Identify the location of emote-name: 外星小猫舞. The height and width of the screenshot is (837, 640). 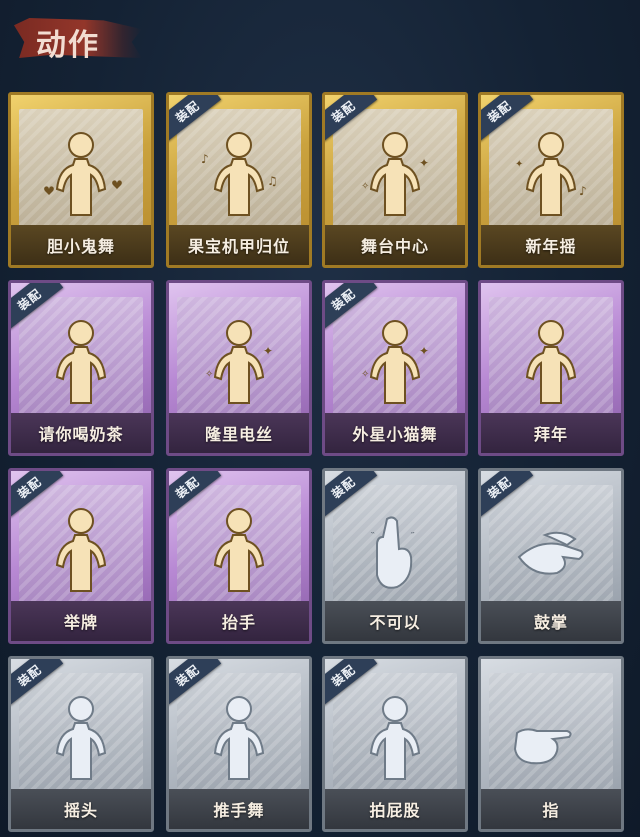
(395, 434).